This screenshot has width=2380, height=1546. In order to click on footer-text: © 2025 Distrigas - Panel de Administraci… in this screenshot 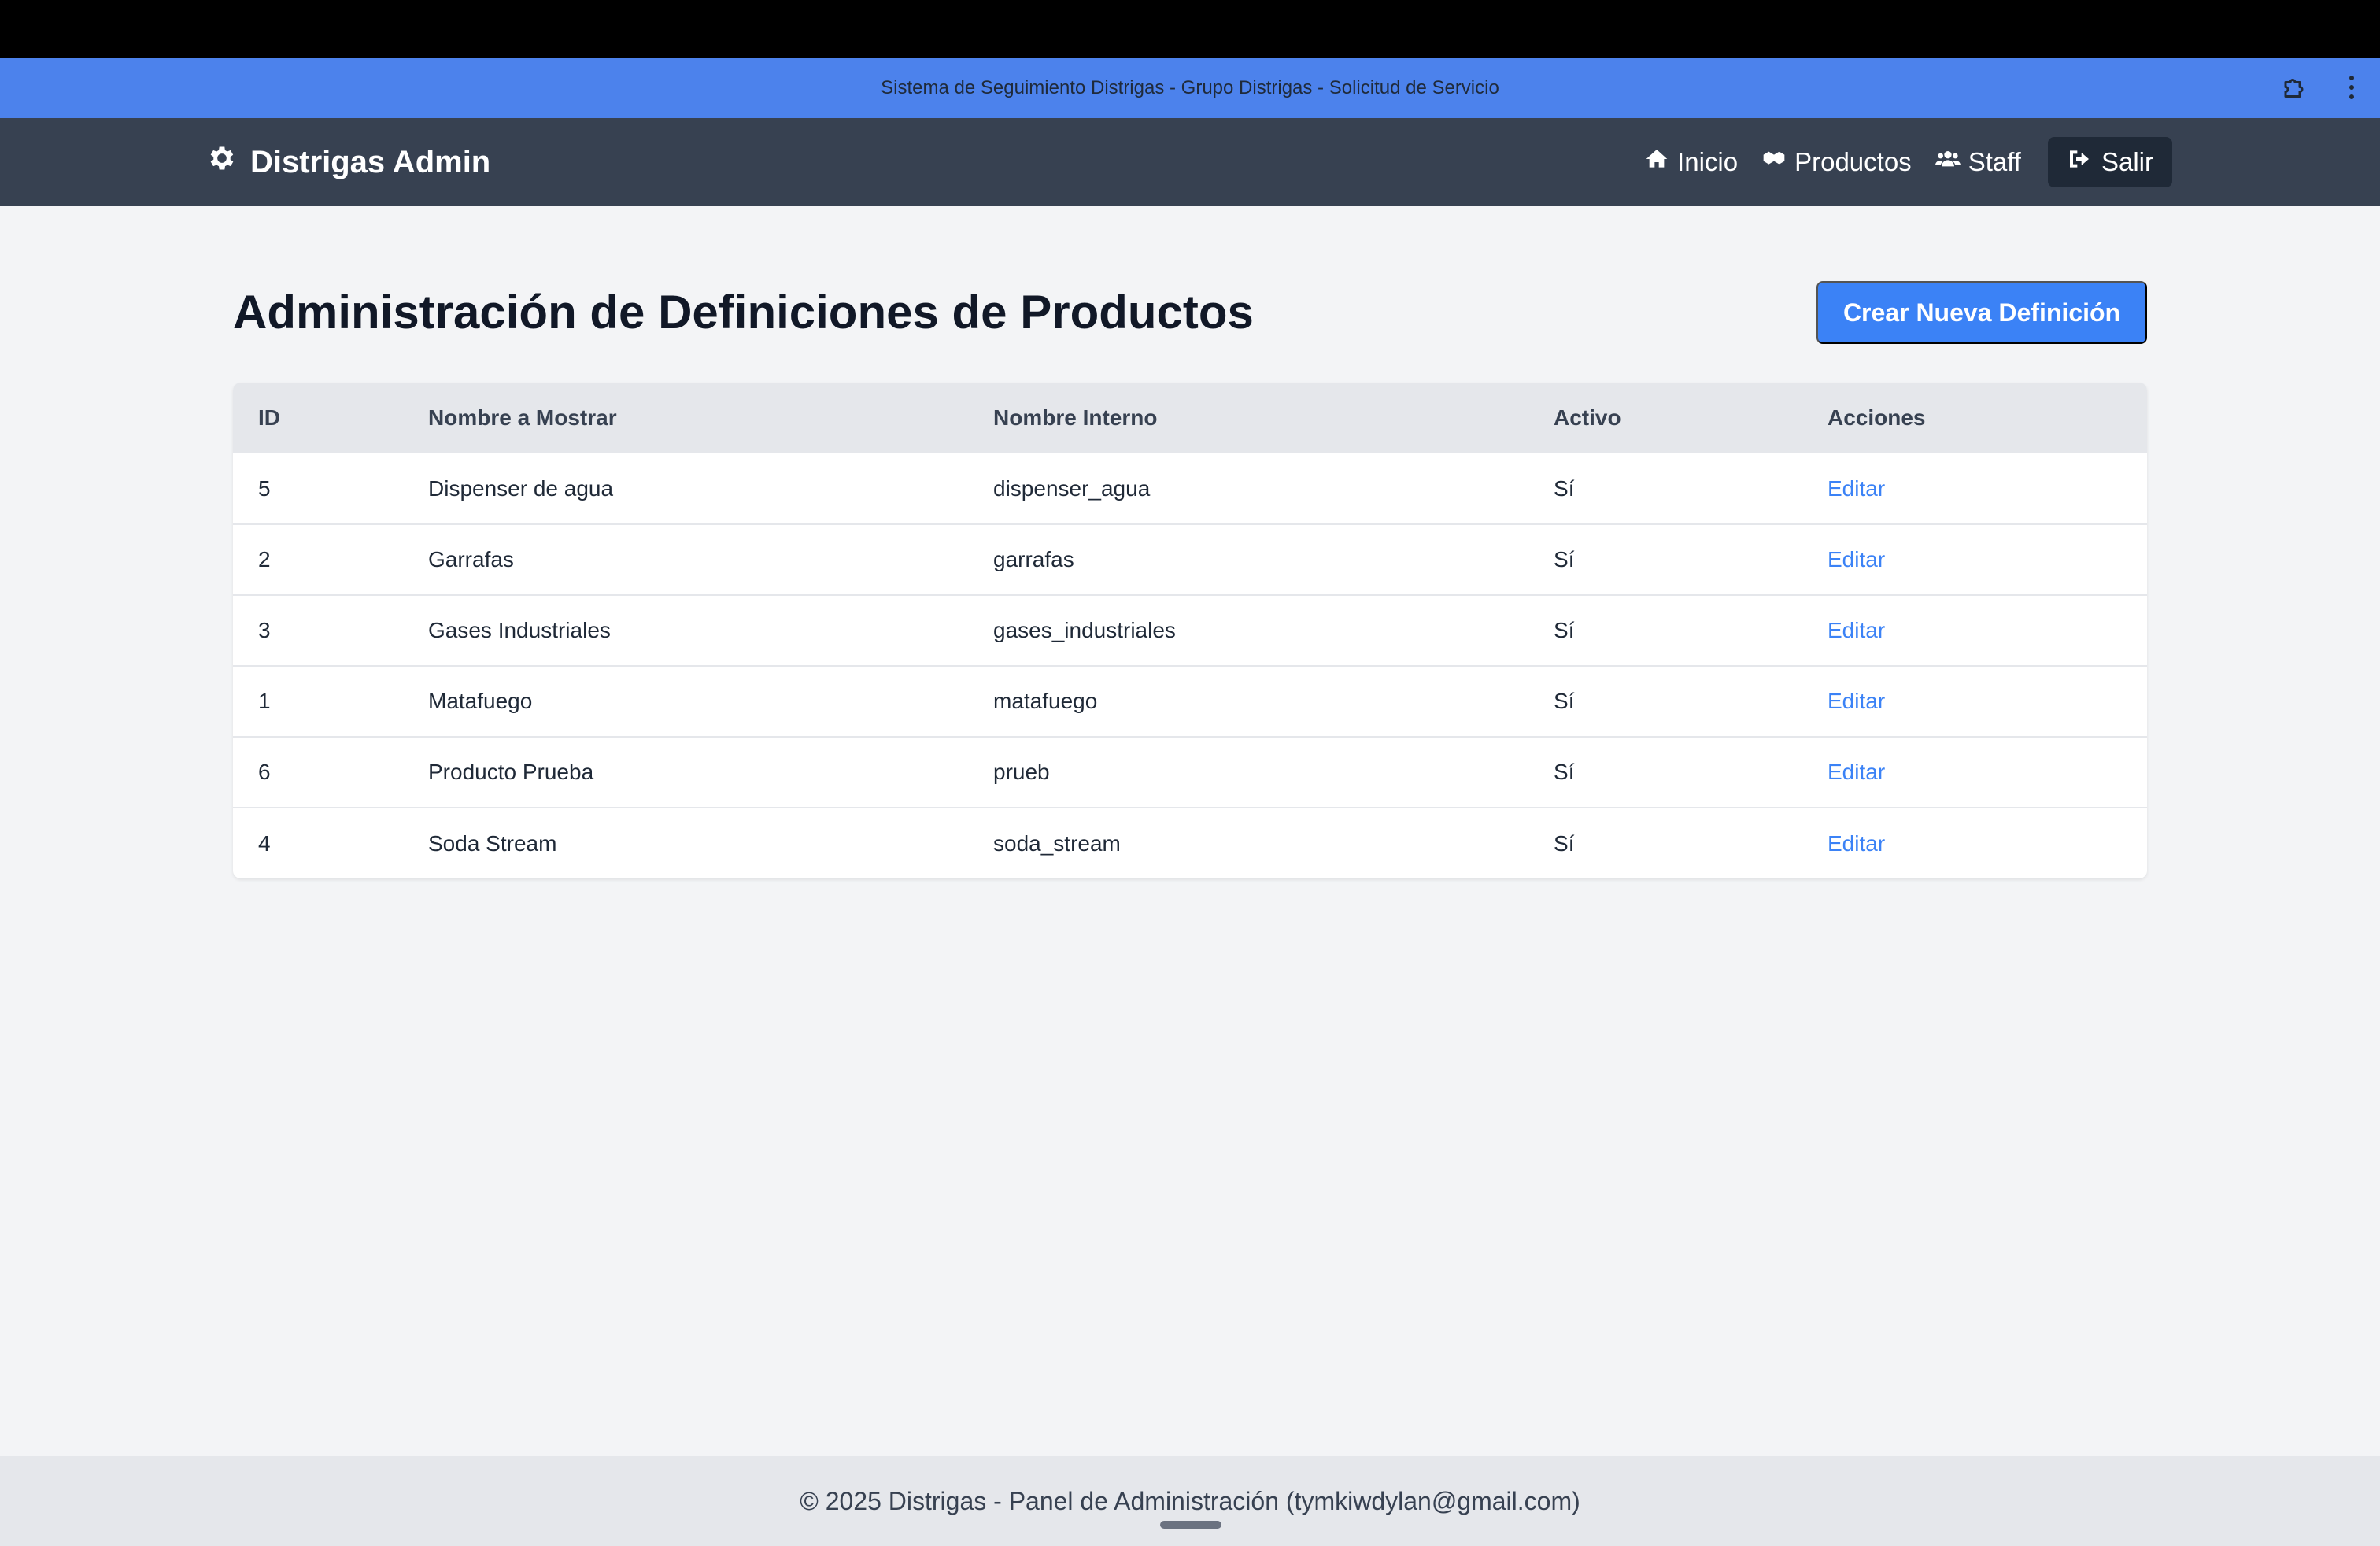, I will do `click(1190, 1500)`.